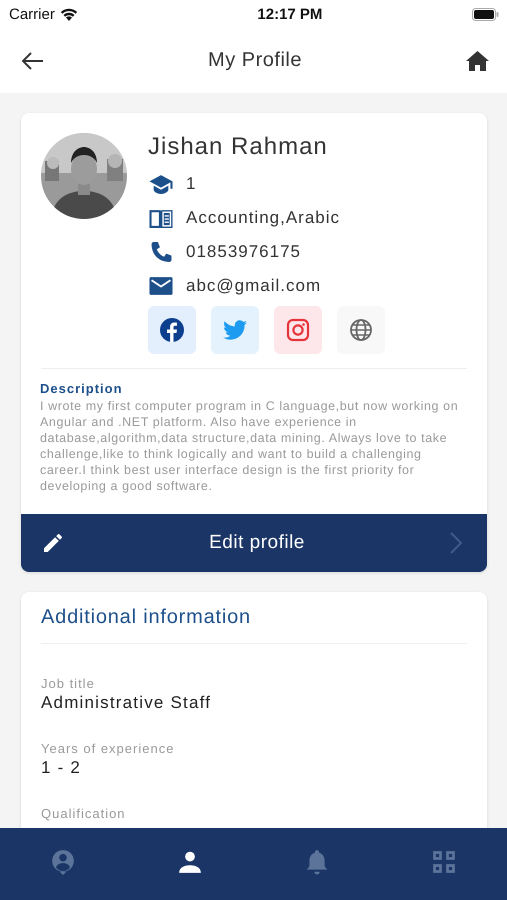 This screenshot has height=900, width=507. I want to click on description-text: I wrote my first computer program in C language,but now working on Angular and .NET platform. Also have experience in database,algorithm,data structure,data mining. Always love to take challenge,like to think logically and want to build a challenging career.I think best user interface design is the first priority for developing a good software., so click(250, 446).